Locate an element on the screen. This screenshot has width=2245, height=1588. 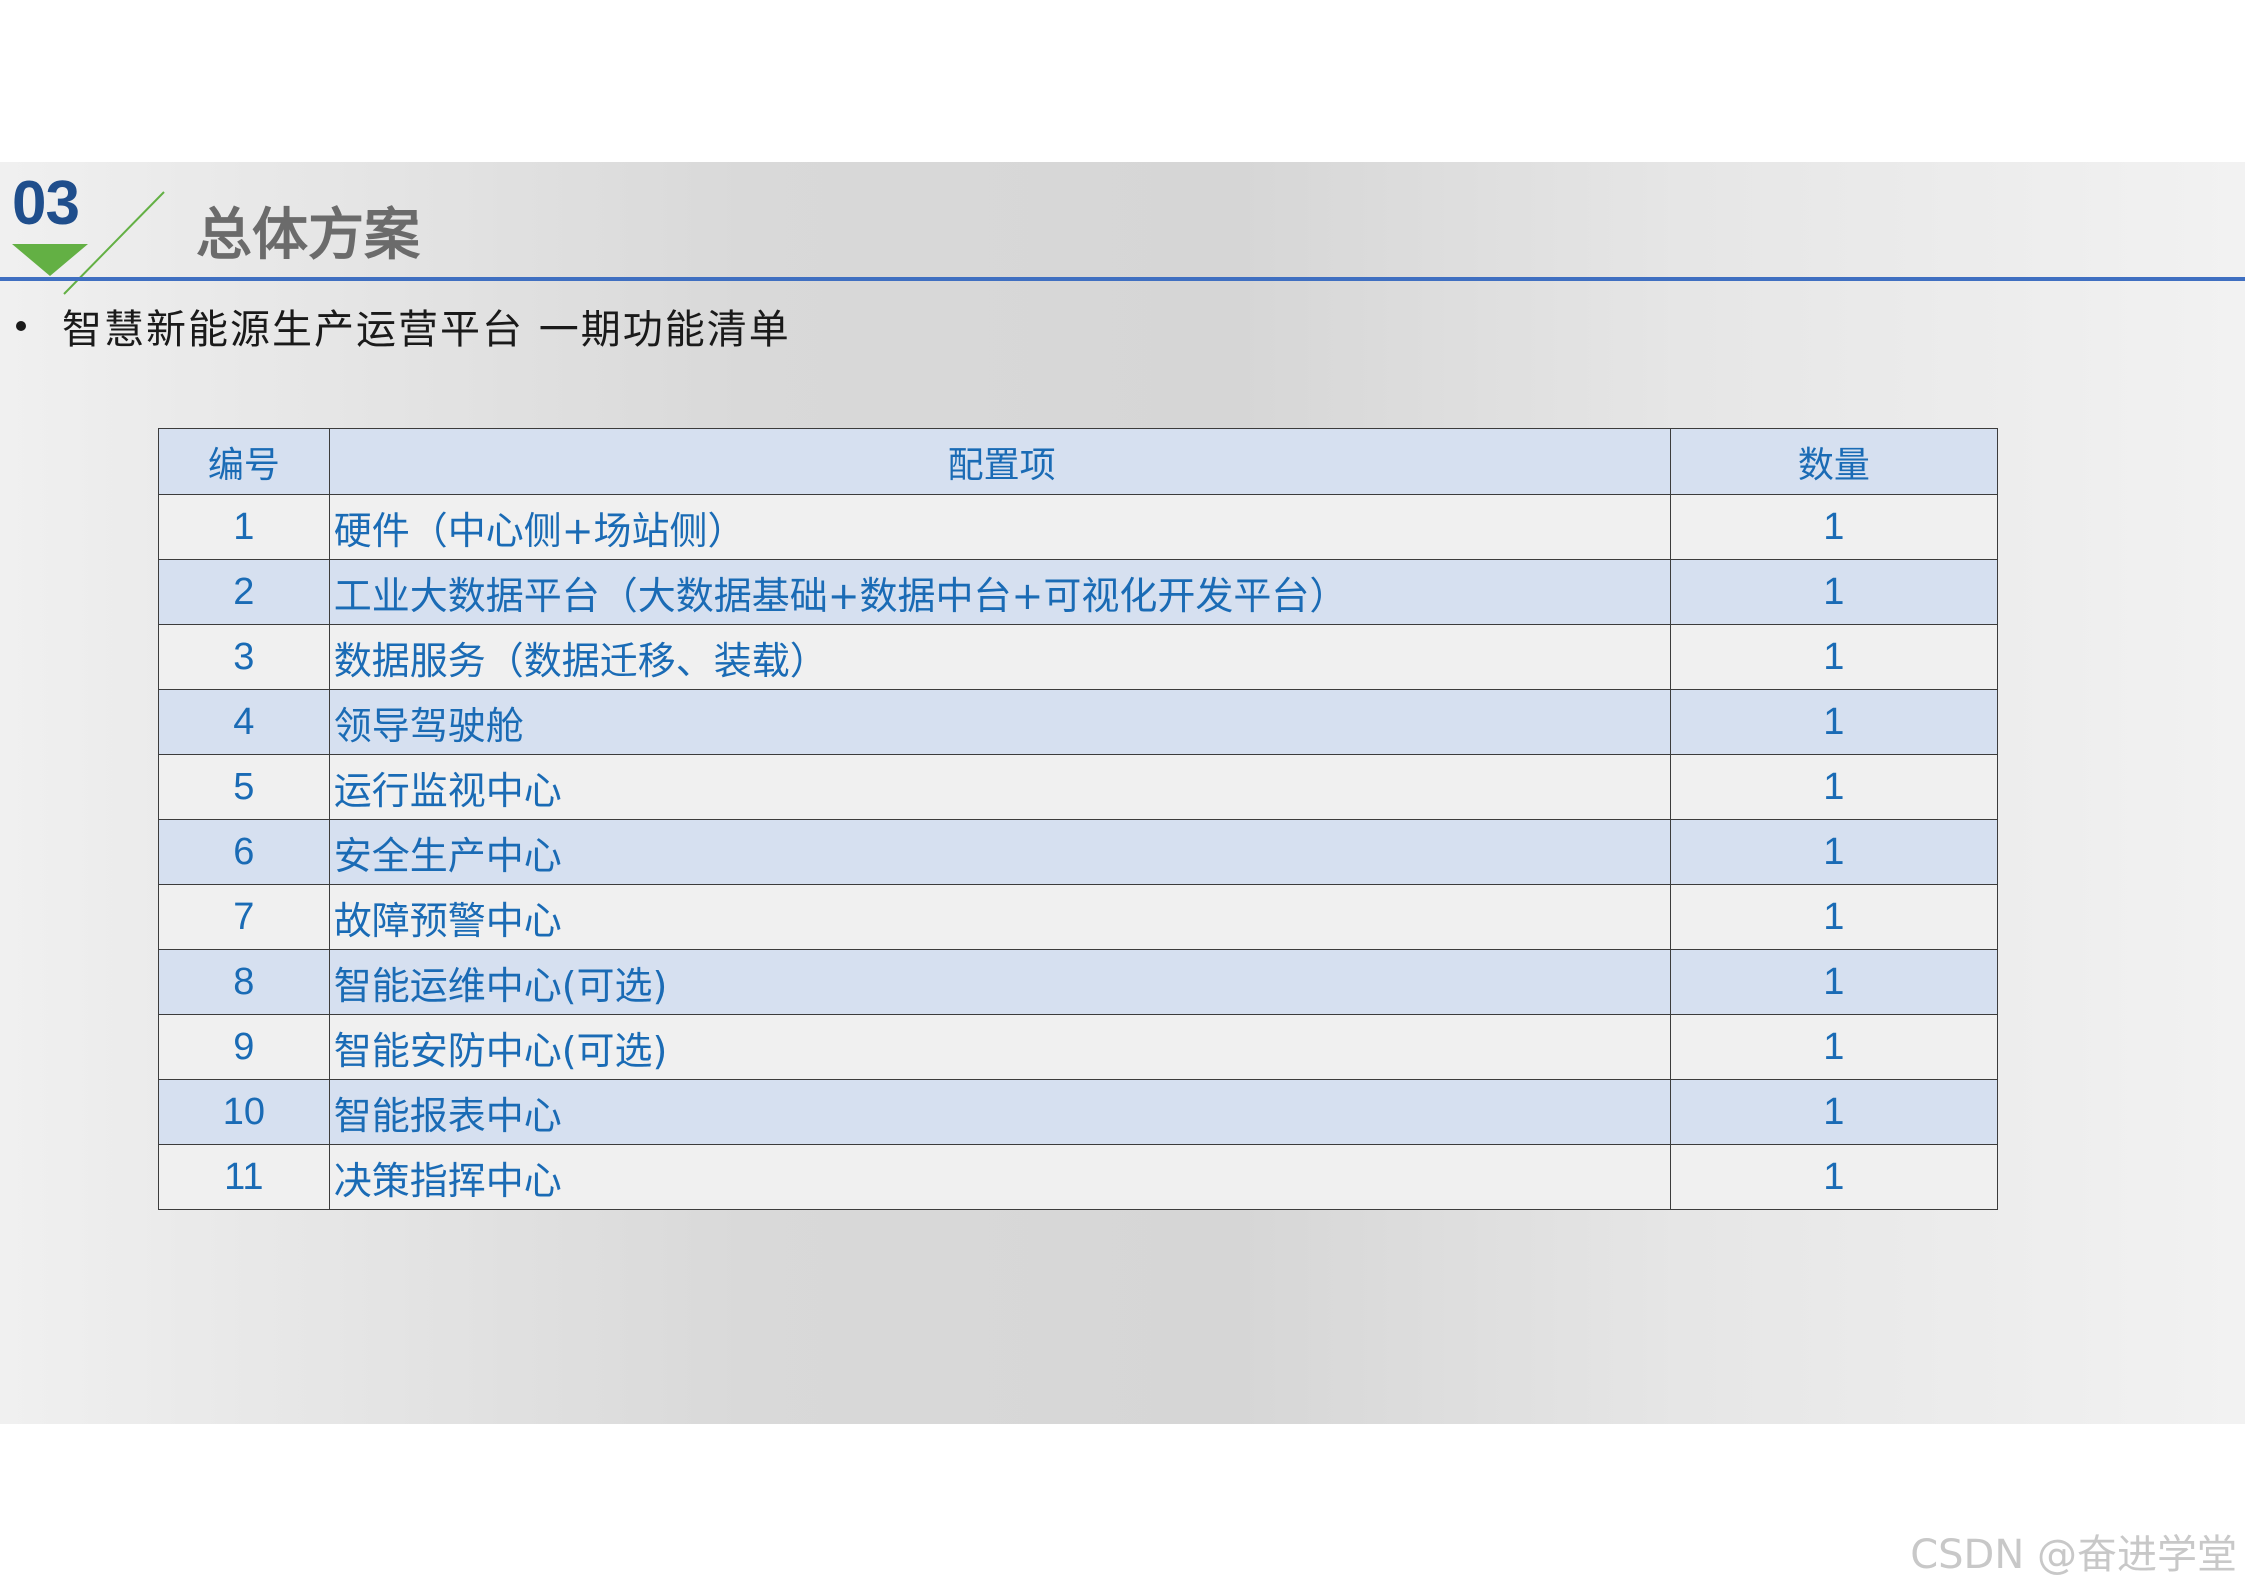
row-item: 领导驾驶舱 is located at coordinates (999, 722).